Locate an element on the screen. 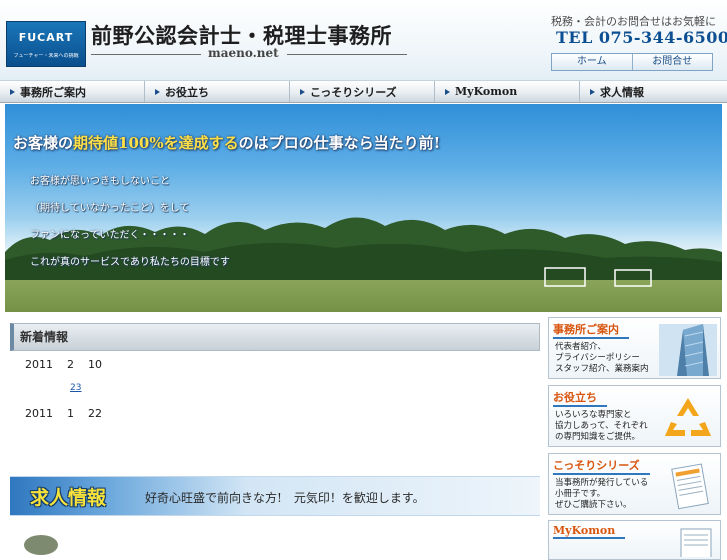 The image size is (727, 560). hero-line-3: ファンになっていただく・・・・・ is located at coordinates (110, 235).